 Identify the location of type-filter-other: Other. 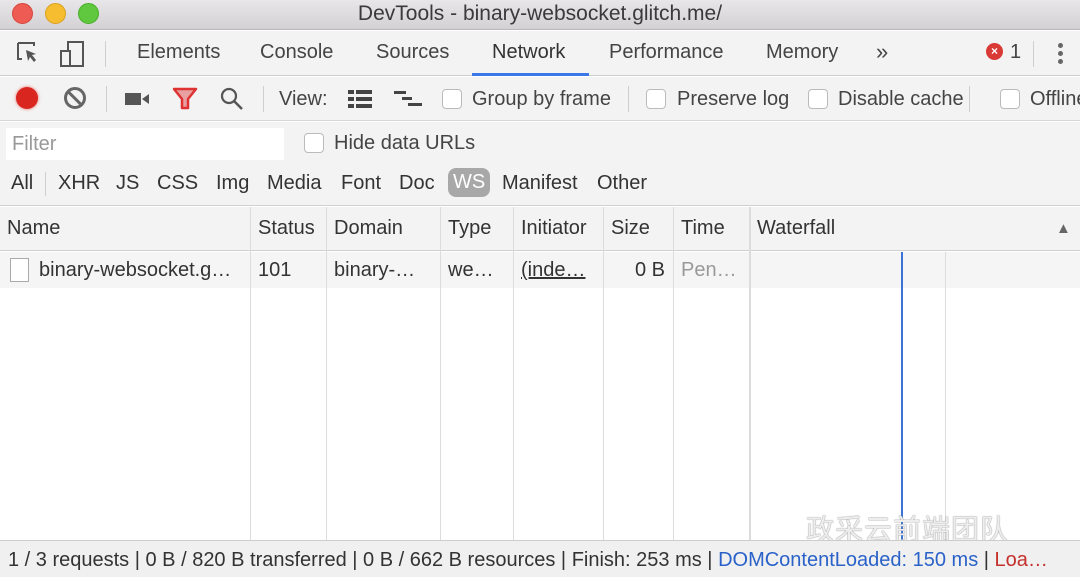
(622, 183).